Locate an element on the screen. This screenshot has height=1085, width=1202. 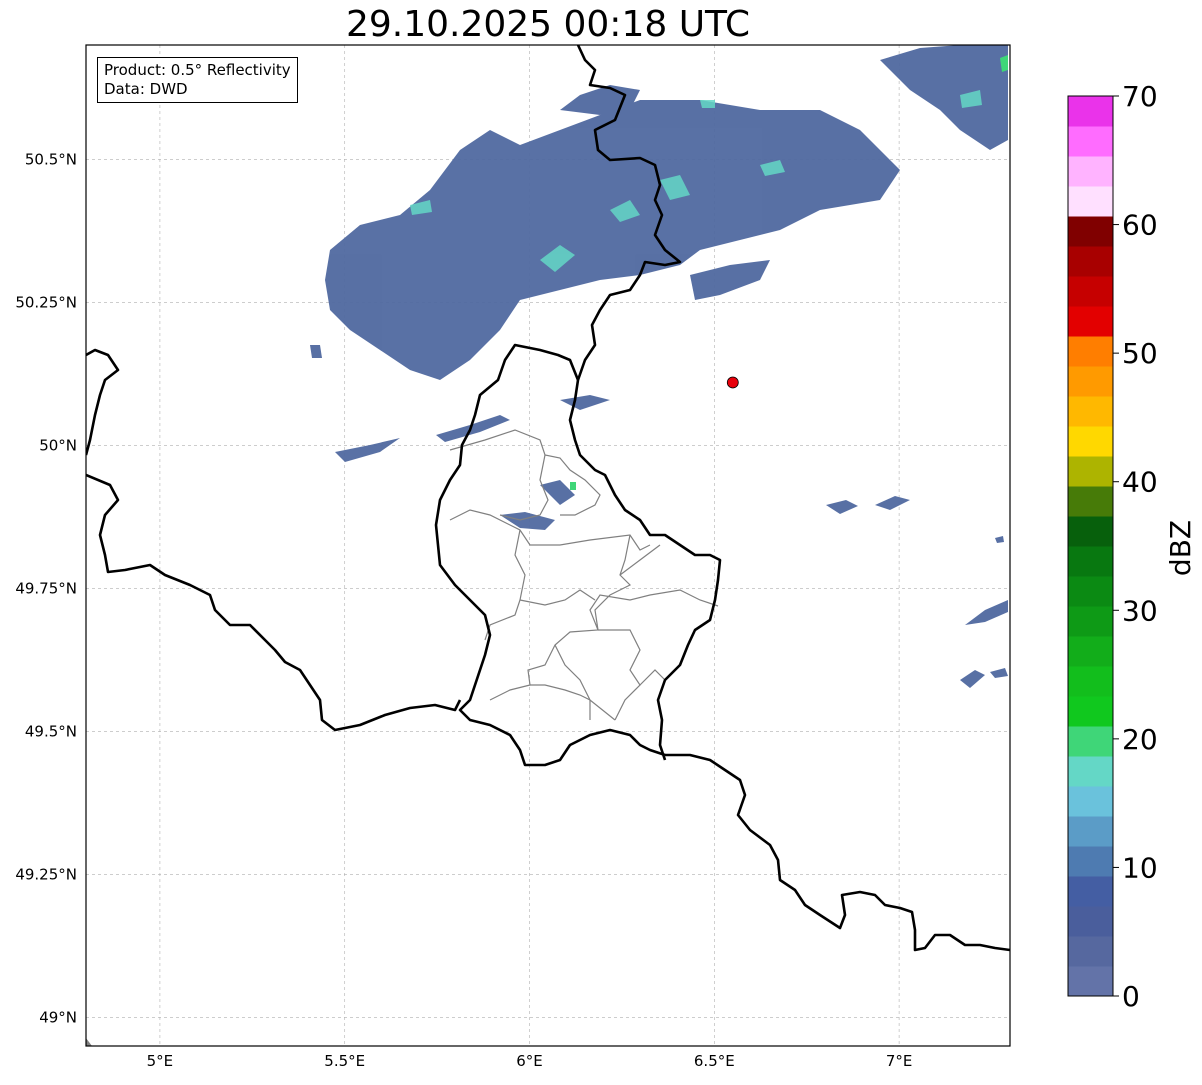
longitude-axis: 5°E 5.5°E 6°E 6.5°E 7°E is located at coordinates (530, 1061).